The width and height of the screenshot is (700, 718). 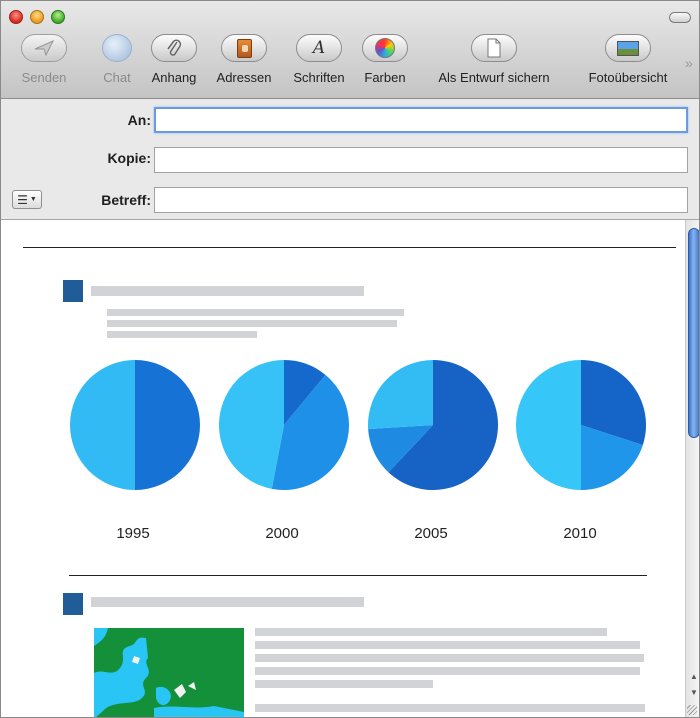 What do you see at coordinates (44, 64) in the screenshot?
I see `send-button: Senden` at bounding box center [44, 64].